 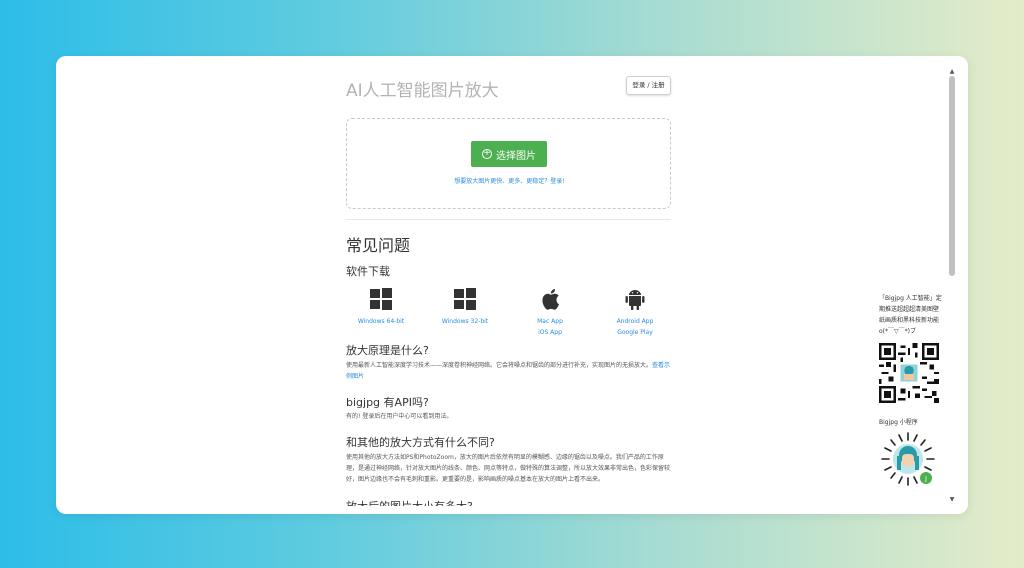 What do you see at coordinates (381, 321) in the screenshot?
I see `windows-64-link: Windows 64-bit` at bounding box center [381, 321].